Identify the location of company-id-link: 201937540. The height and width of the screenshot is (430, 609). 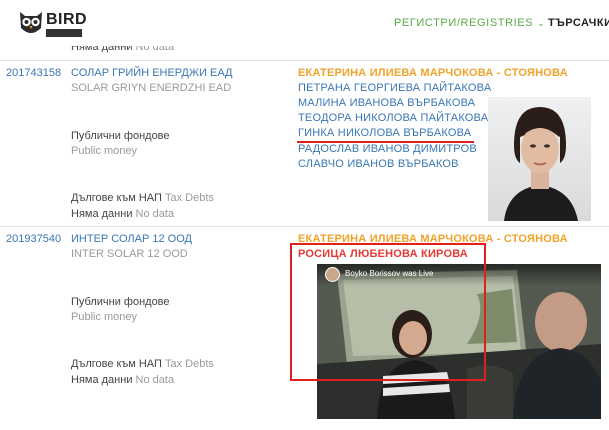
(33, 239).